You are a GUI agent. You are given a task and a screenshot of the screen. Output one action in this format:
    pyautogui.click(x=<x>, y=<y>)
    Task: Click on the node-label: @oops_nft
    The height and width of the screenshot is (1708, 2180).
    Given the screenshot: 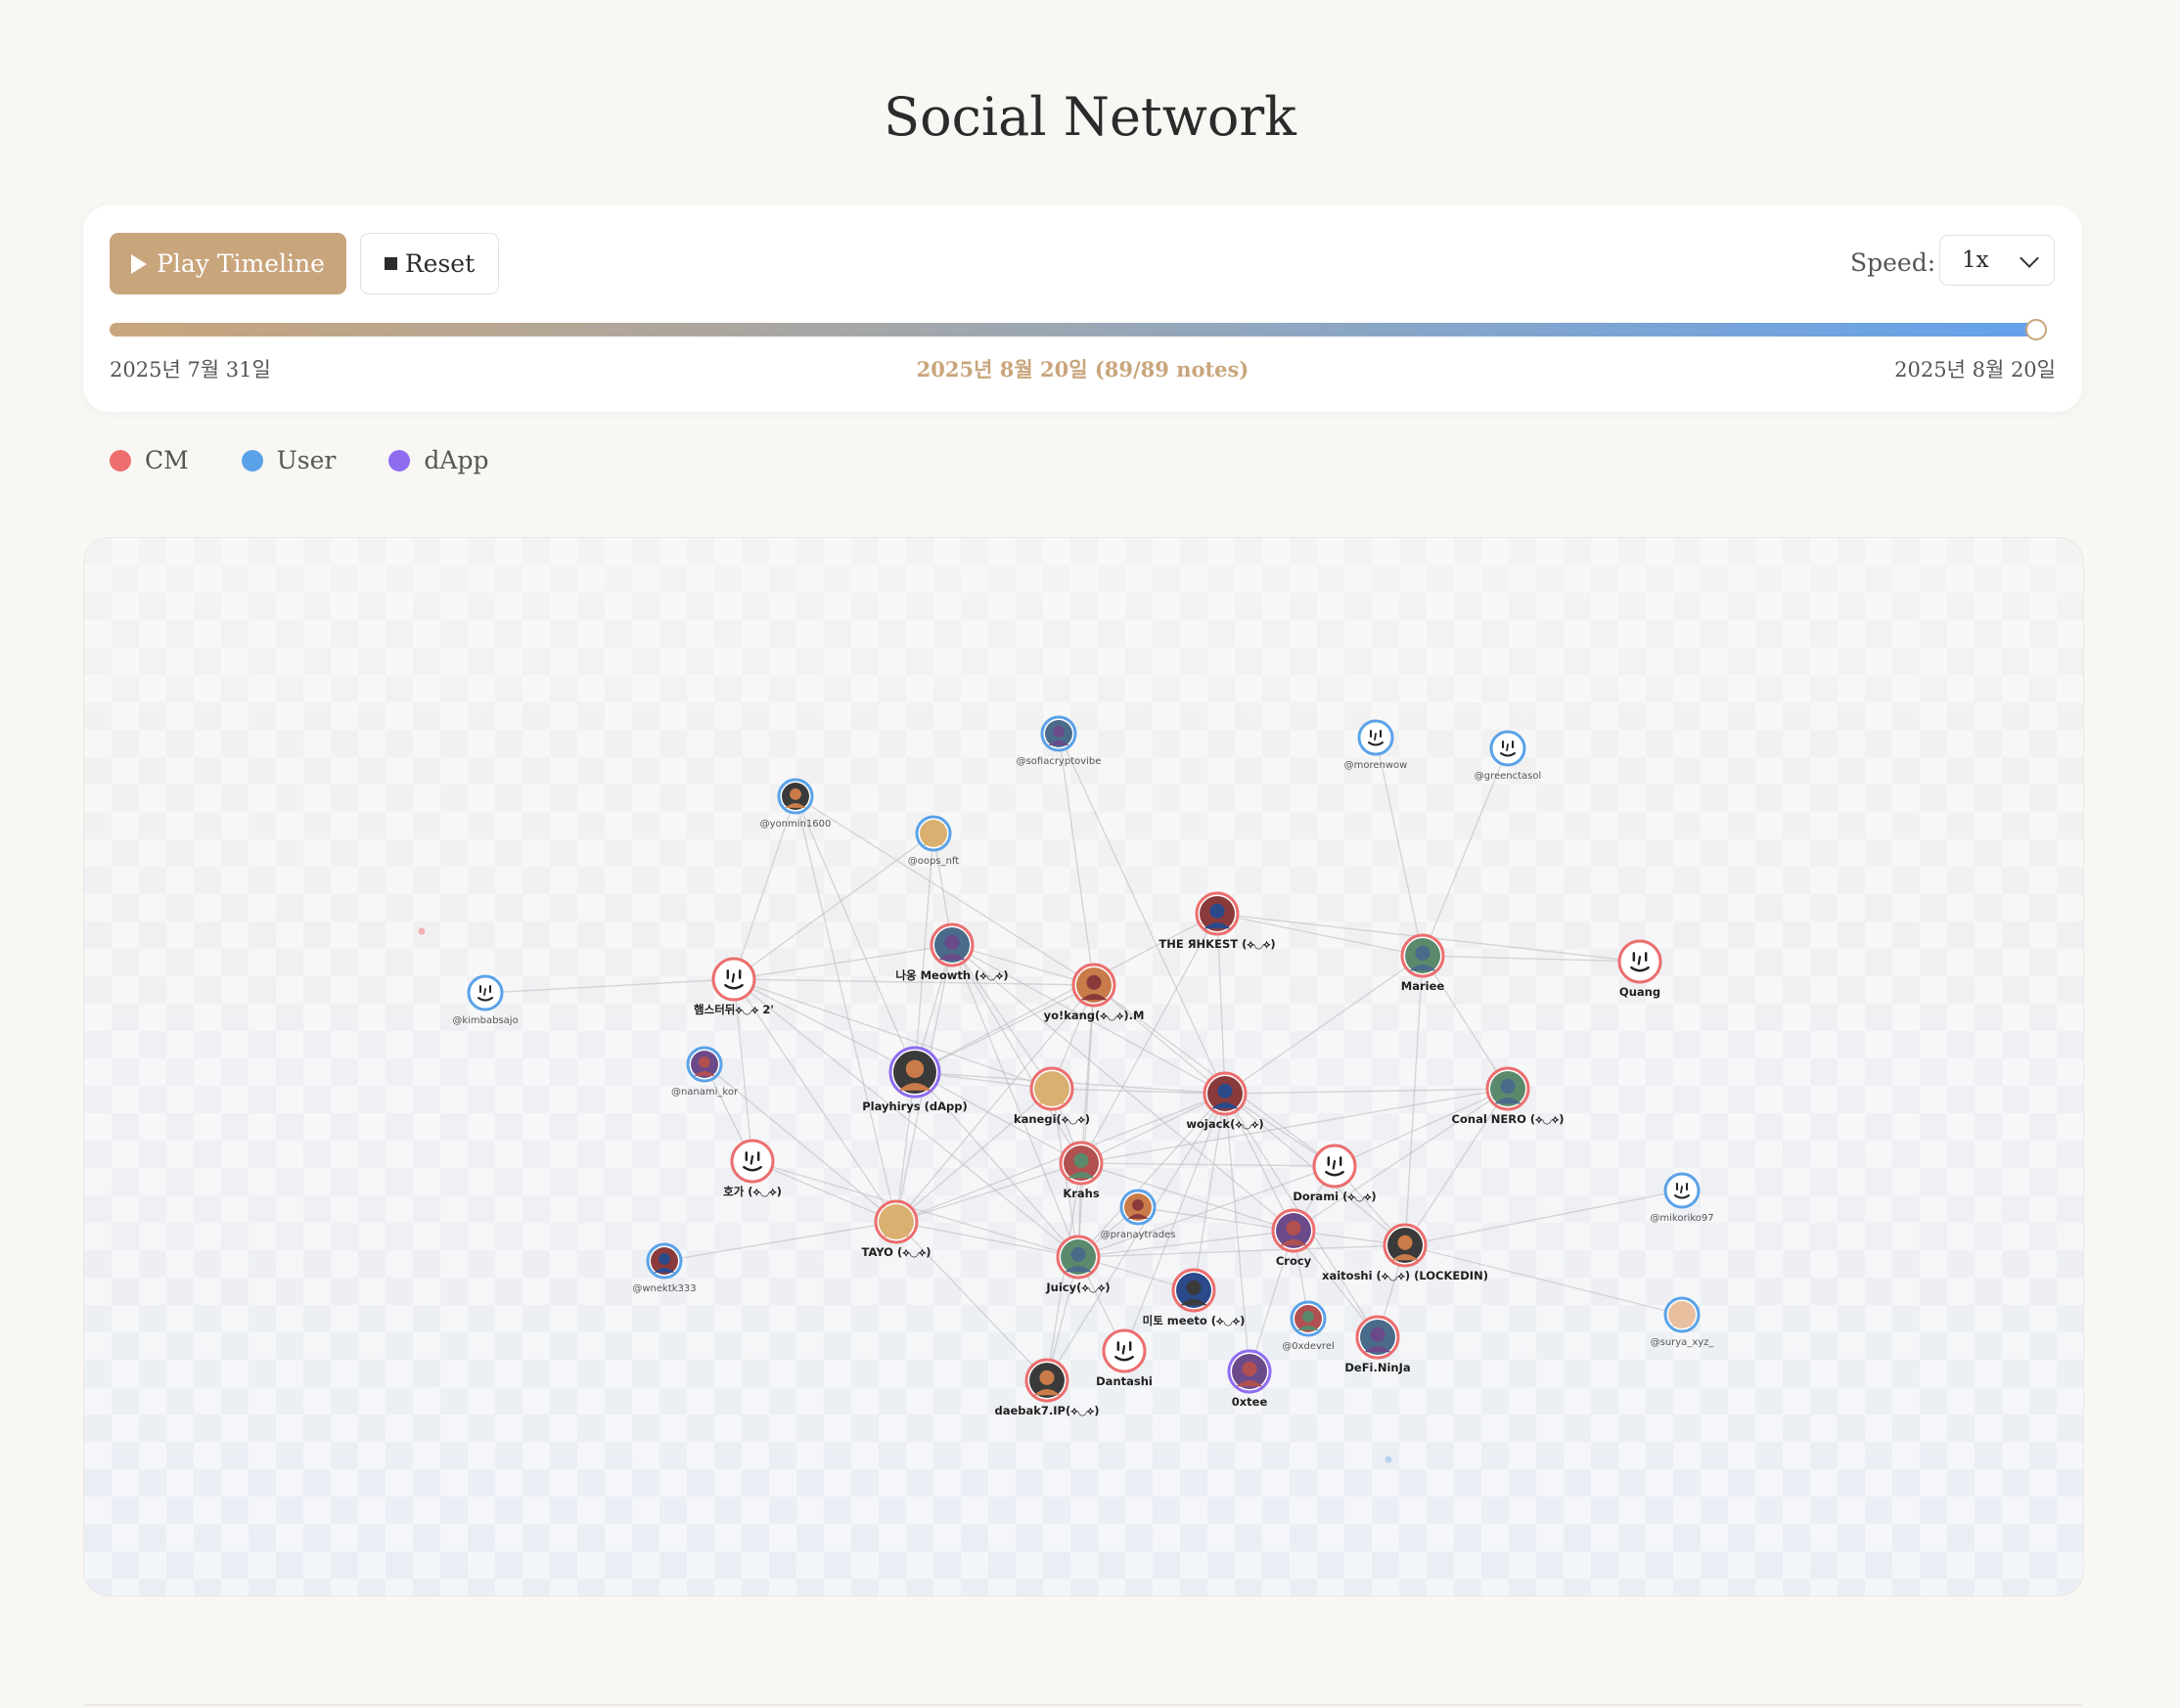 What is the action you would take?
    pyautogui.click(x=933, y=861)
    